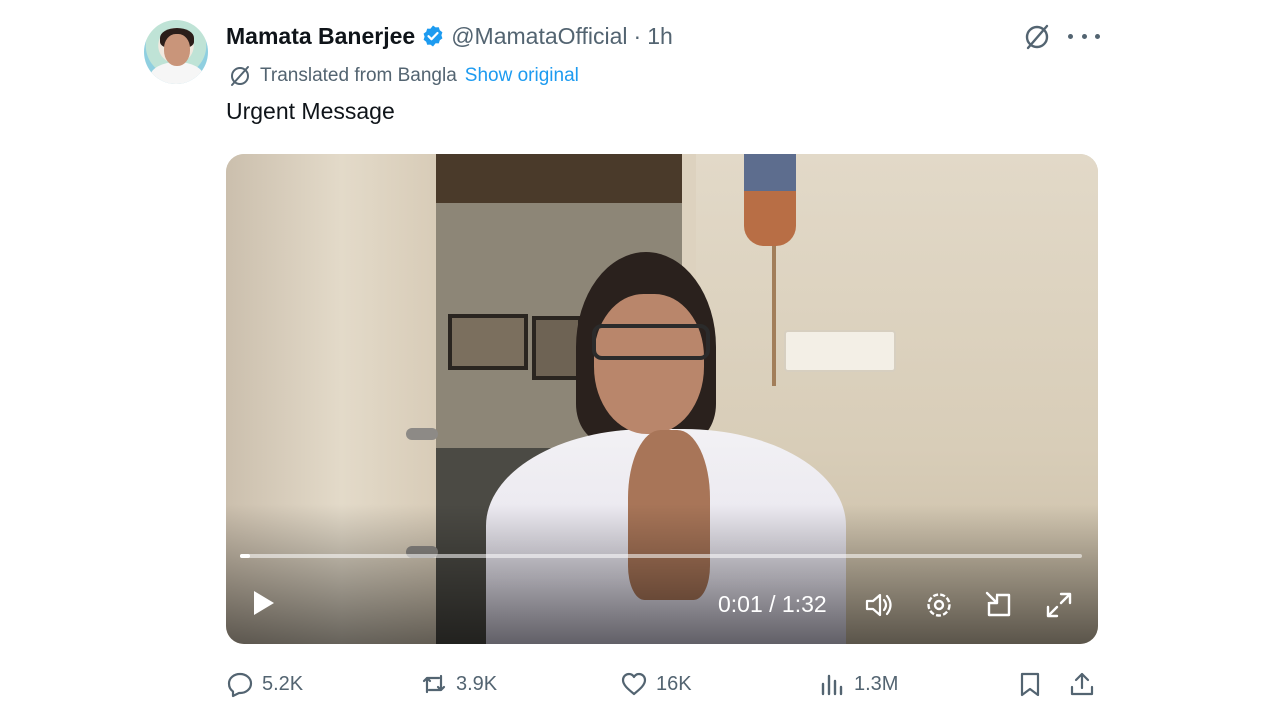 This screenshot has width=1280, height=720. Describe the element at coordinates (999, 605) in the screenshot. I see `pip-icon` at that location.